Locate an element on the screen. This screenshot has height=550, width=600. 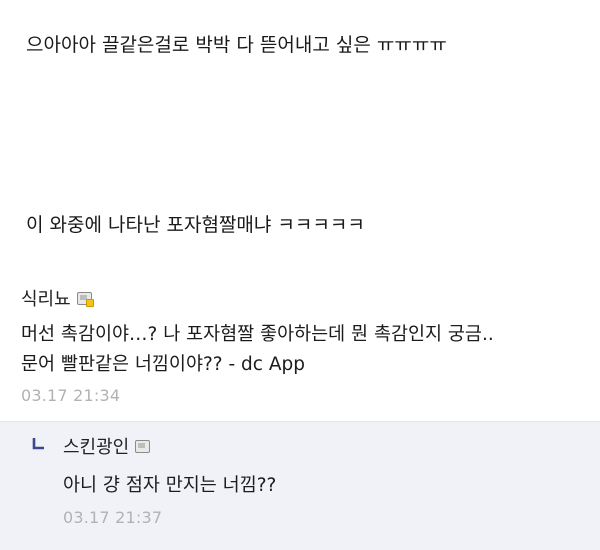
comment-author: 식리뇨 is located at coordinates (57, 298).